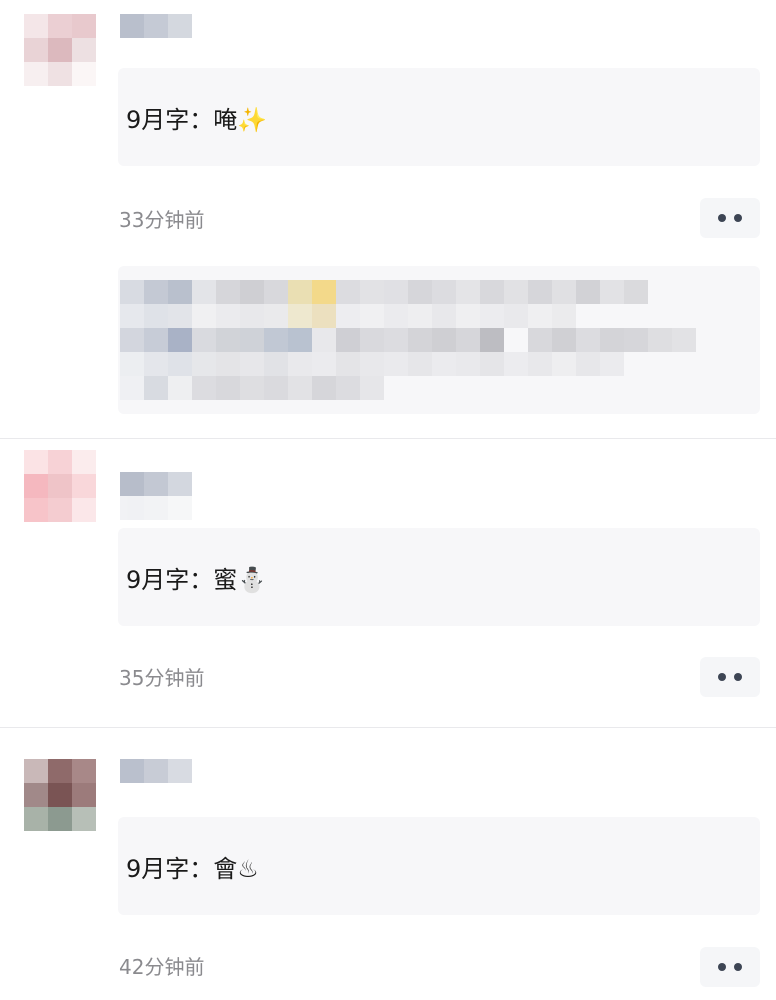  Describe the element at coordinates (162, 967) in the screenshot. I see `comment-time: 42分钟前` at that location.